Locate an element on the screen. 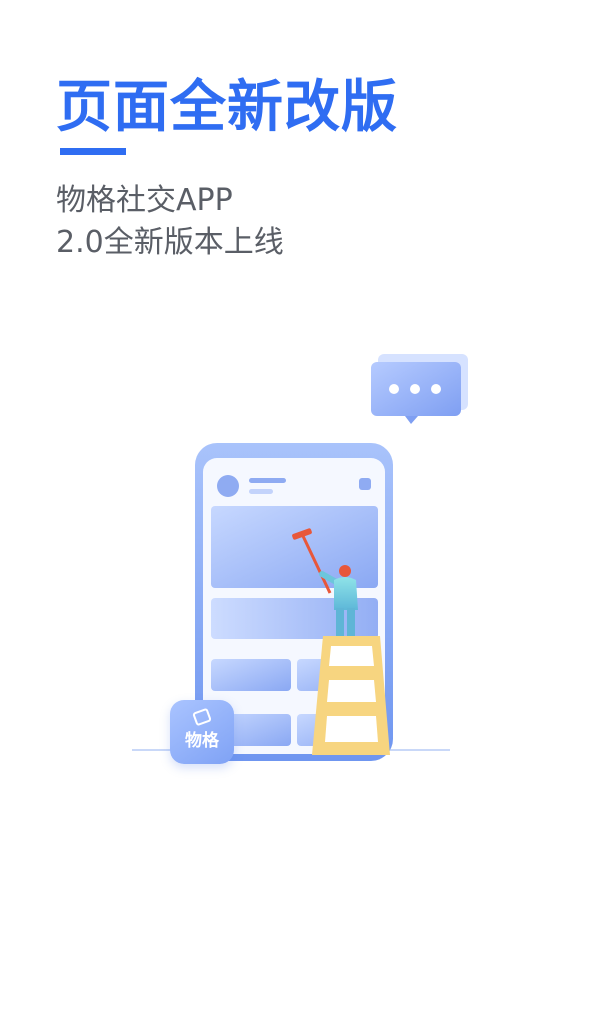 This screenshot has height=1024, width=600. logo-cube-icon is located at coordinates (202, 717).